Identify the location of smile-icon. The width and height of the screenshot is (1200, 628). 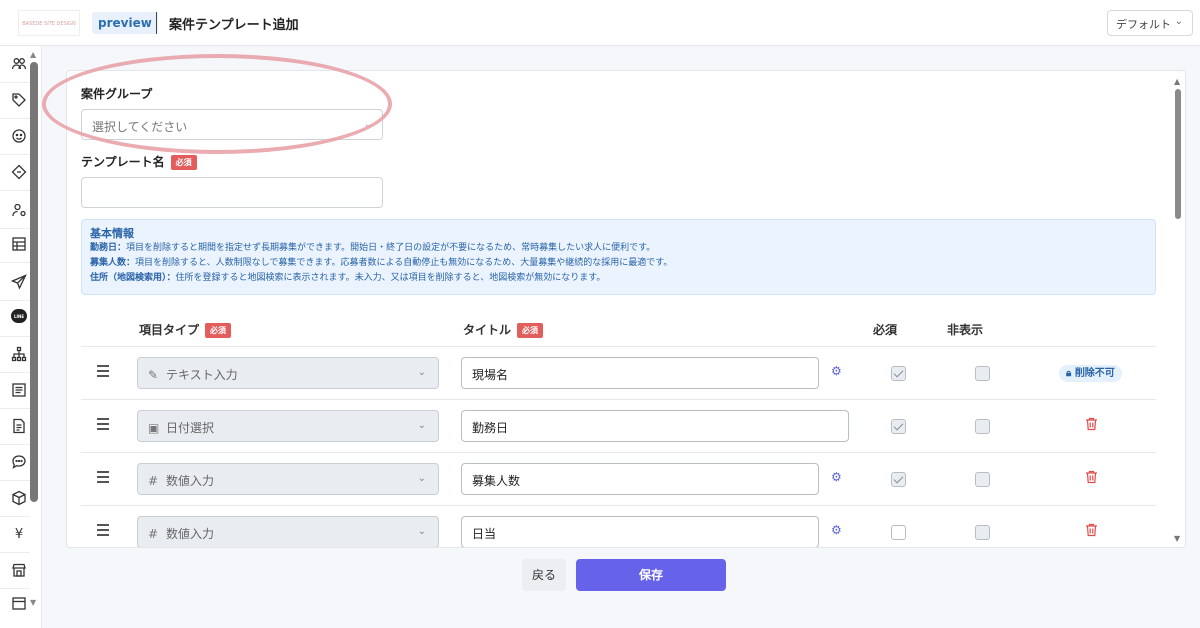
(19, 136).